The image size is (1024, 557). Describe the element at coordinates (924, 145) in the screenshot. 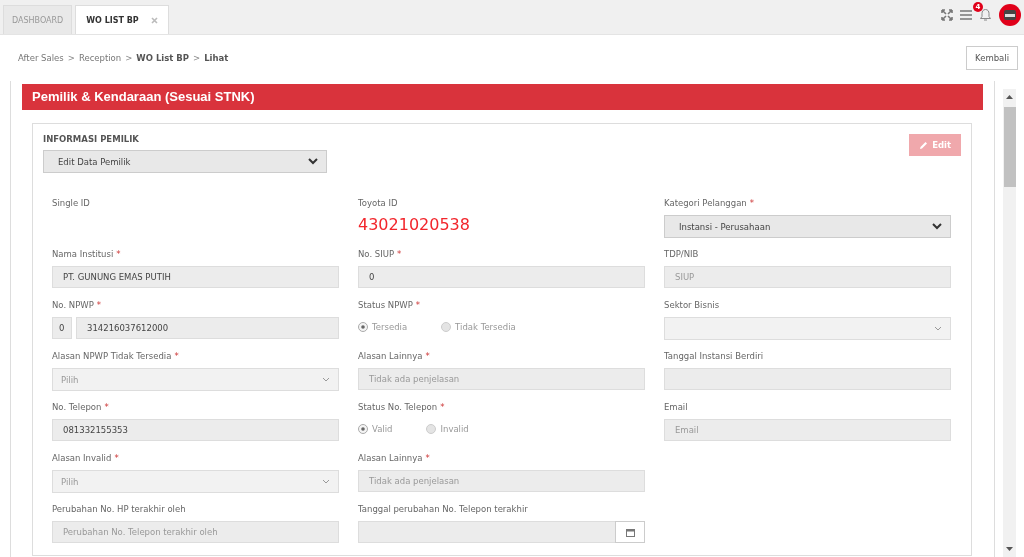

I see `pencil-icon` at that location.